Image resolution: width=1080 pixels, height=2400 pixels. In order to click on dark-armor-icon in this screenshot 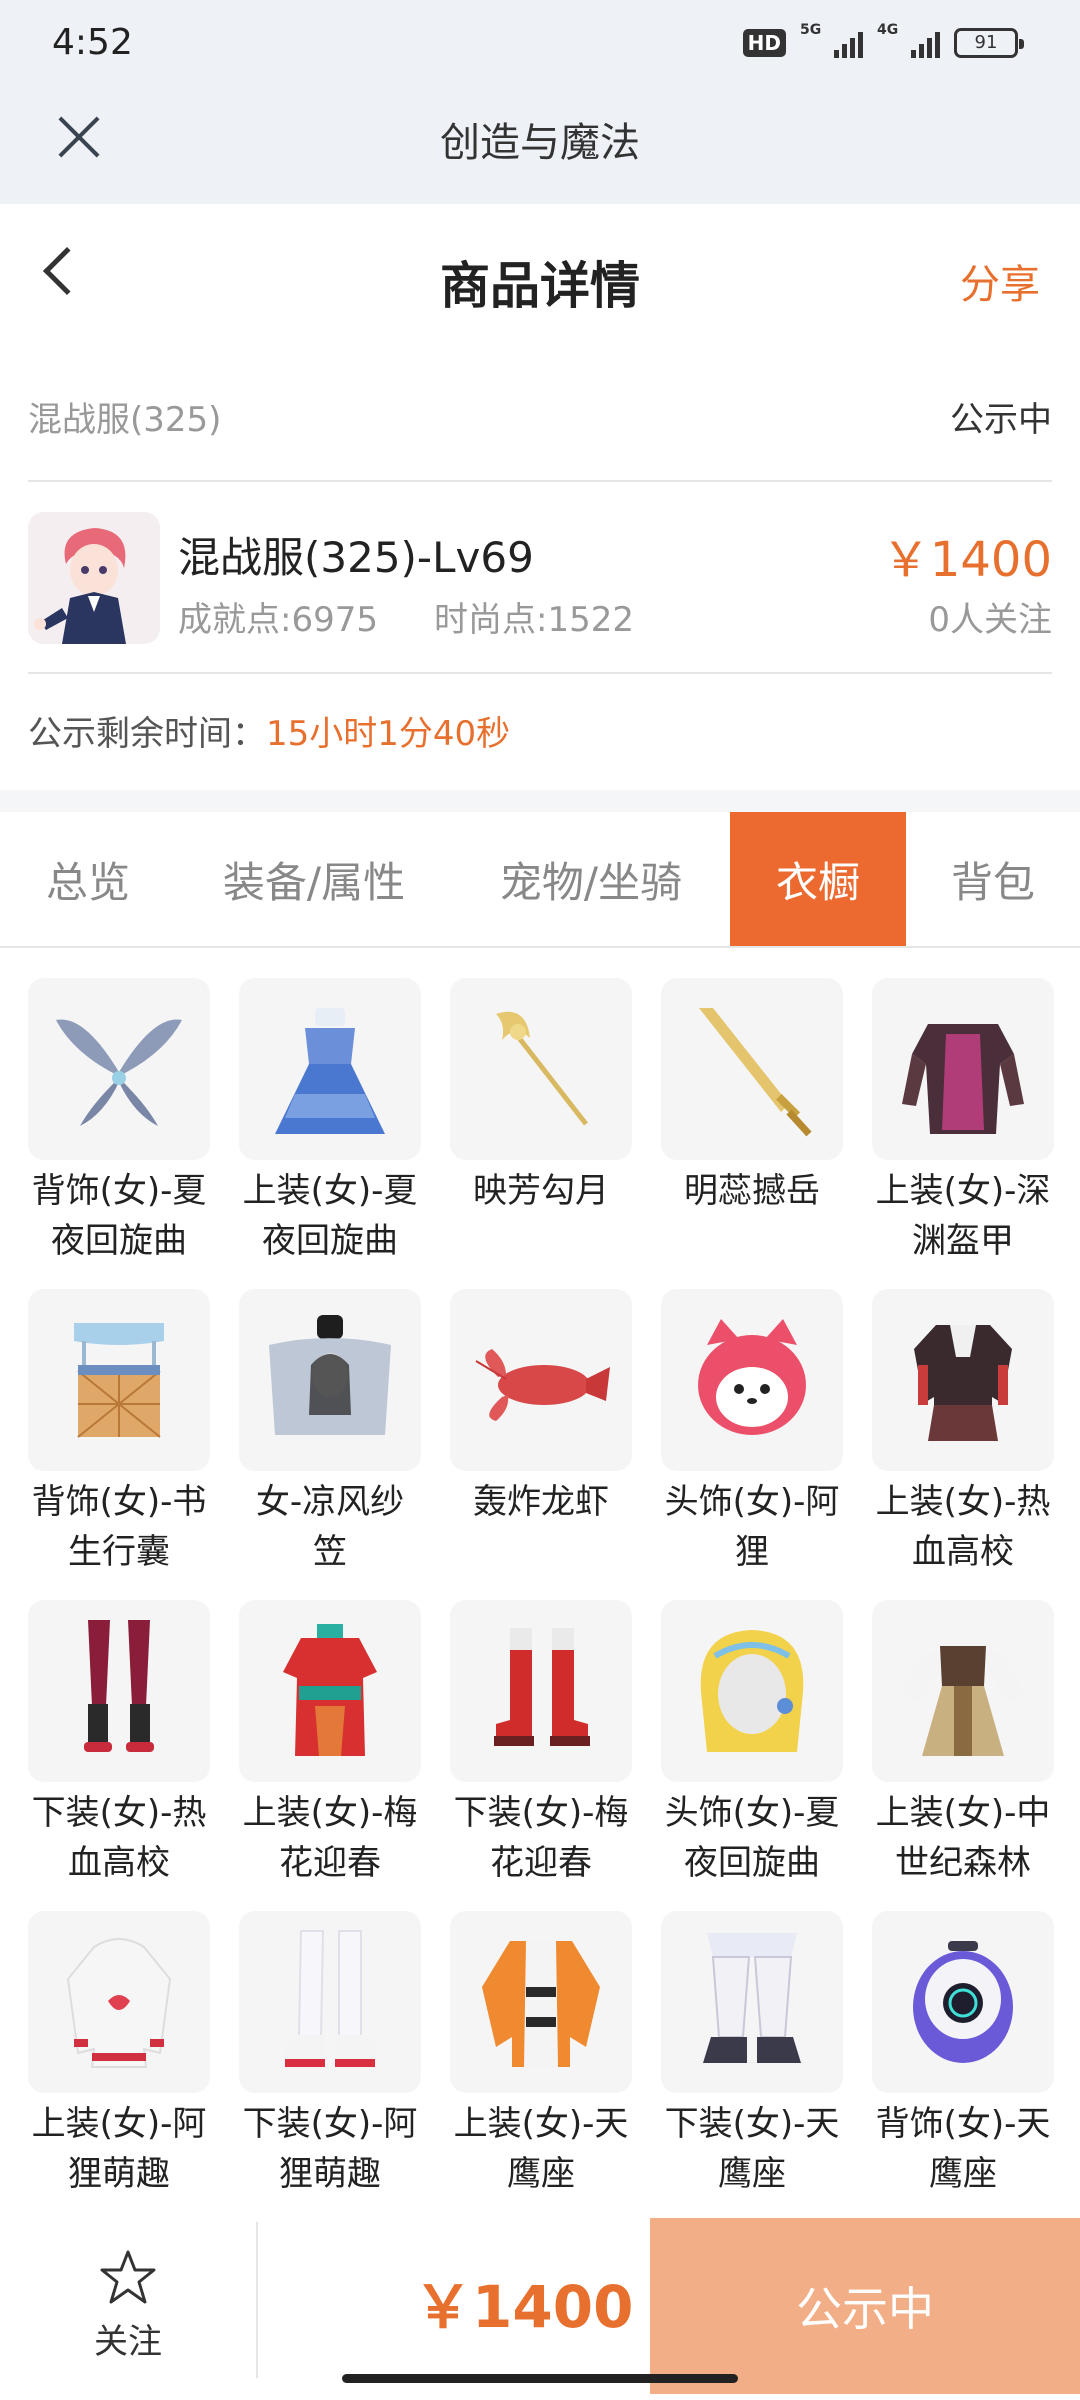, I will do `click(963, 1069)`.